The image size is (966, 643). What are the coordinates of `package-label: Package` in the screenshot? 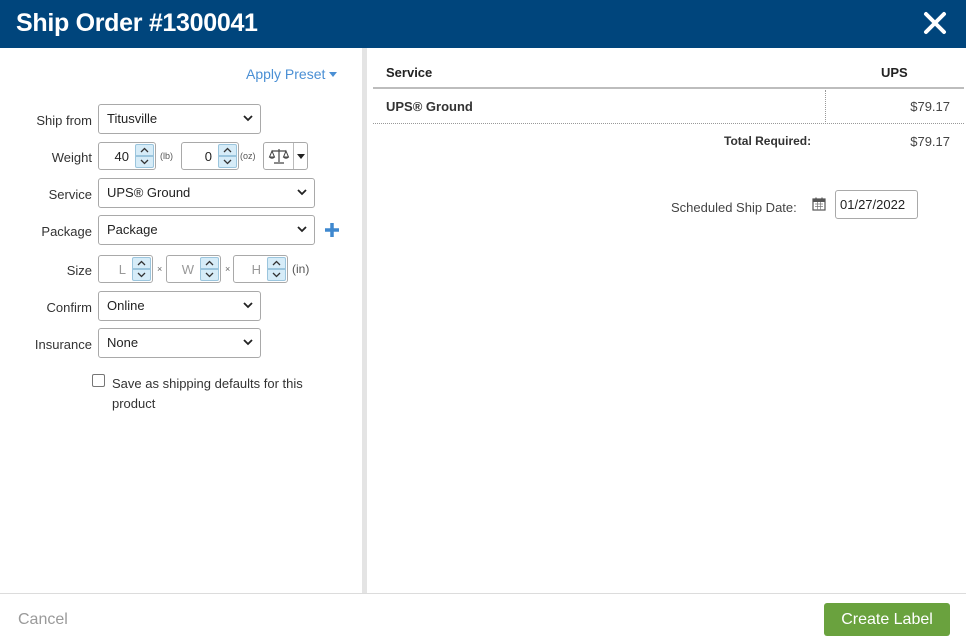 It's located at (66, 231).